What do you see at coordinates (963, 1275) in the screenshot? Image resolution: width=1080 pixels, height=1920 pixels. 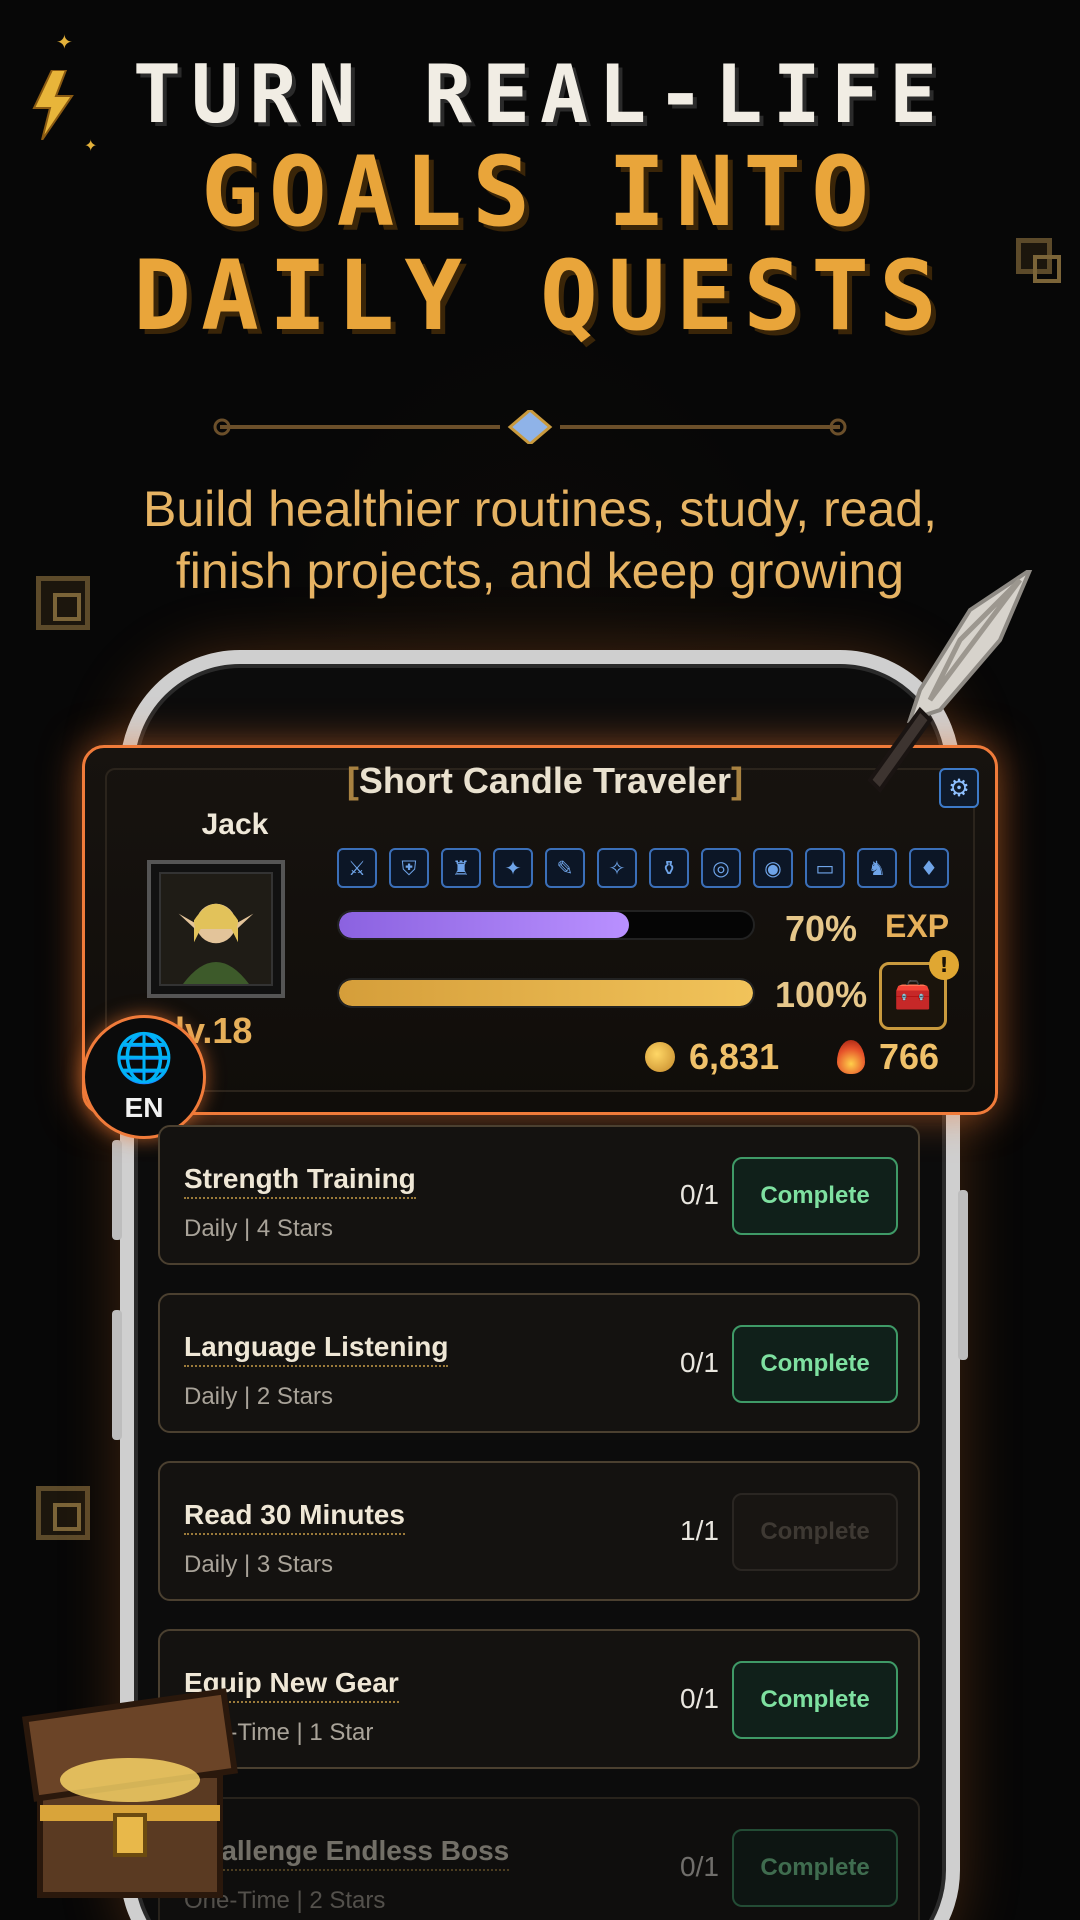 I see `phone-power-button` at bounding box center [963, 1275].